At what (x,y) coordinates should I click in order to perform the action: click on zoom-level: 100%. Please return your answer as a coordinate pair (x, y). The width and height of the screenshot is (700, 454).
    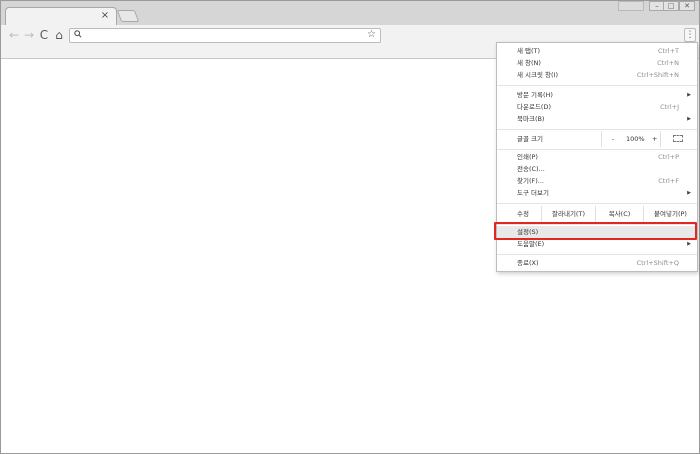
    Looking at the image, I should click on (635, 139).